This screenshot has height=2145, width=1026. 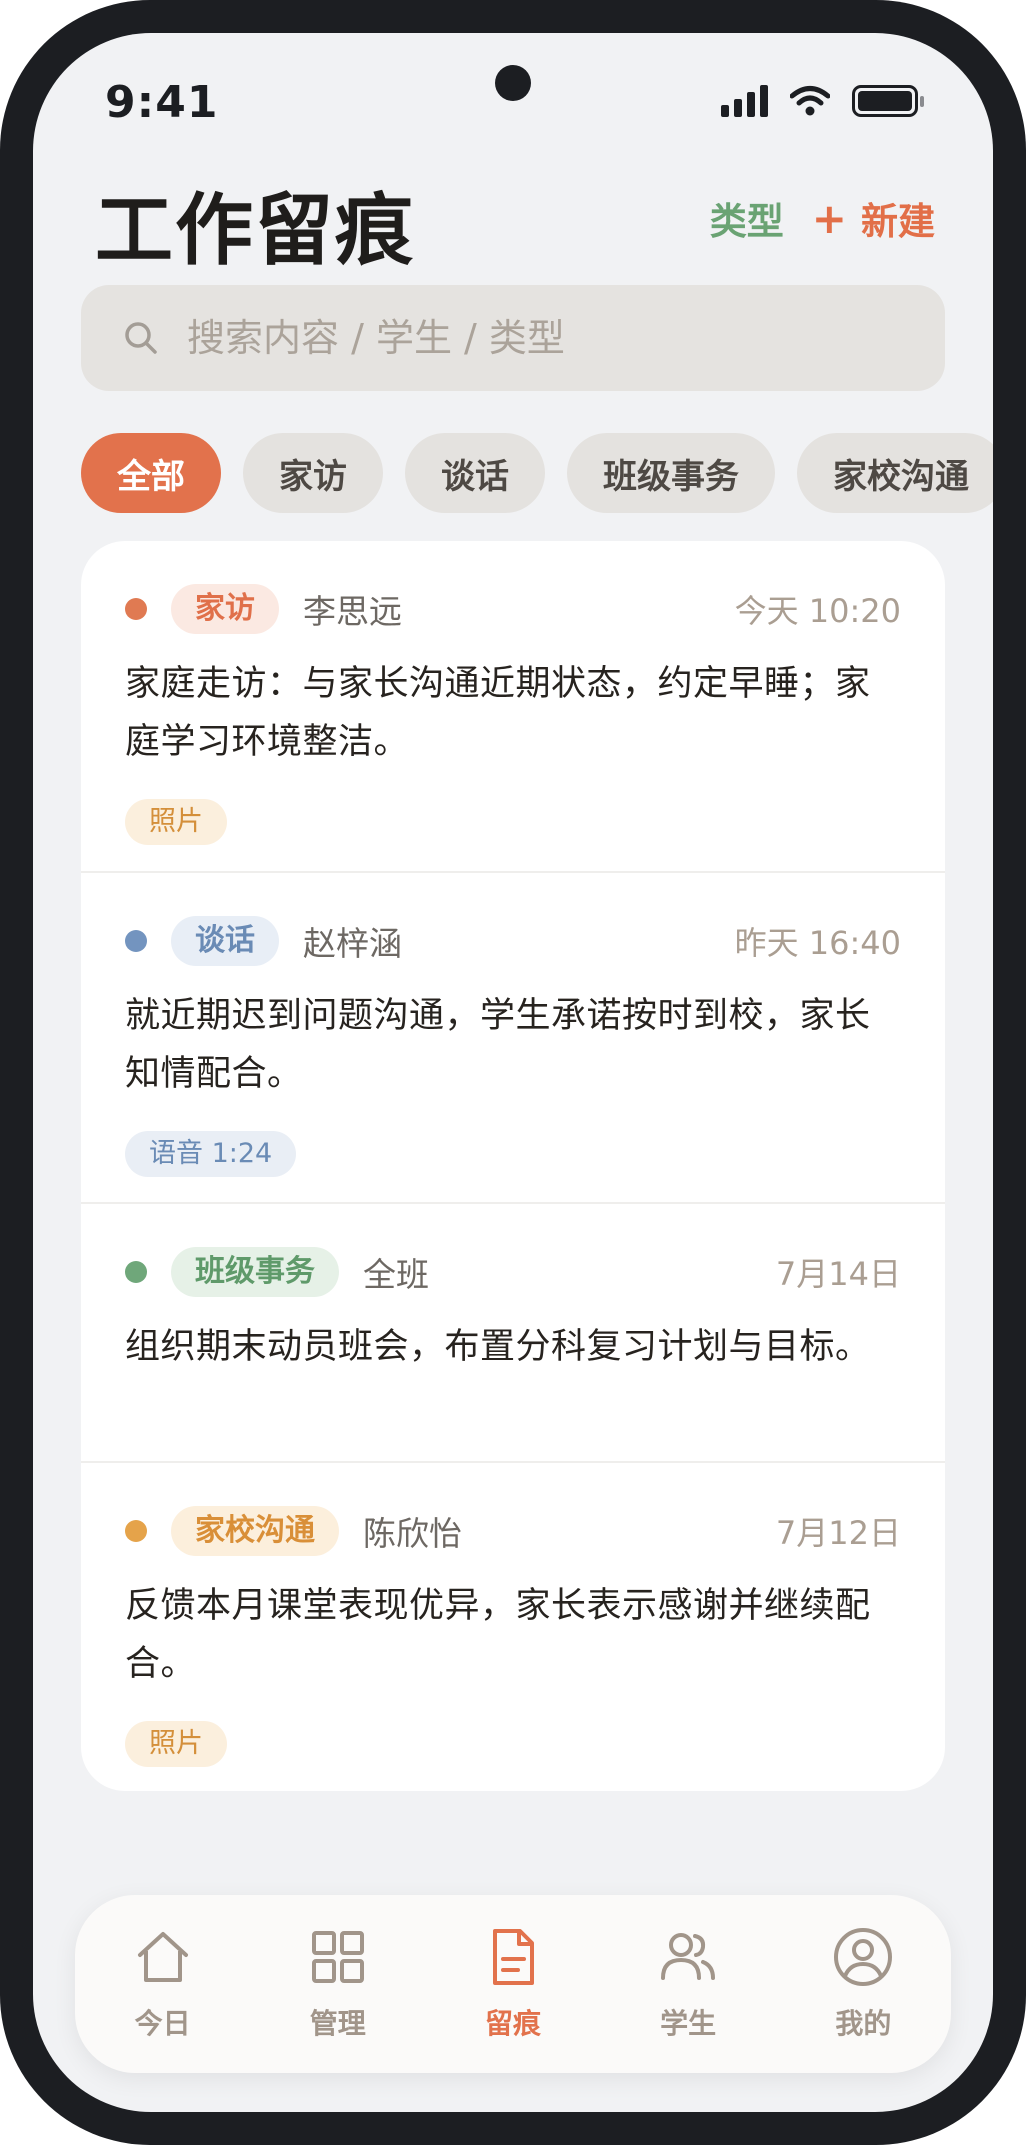 I want to click on document-icon, so click(x=513, y=1957).